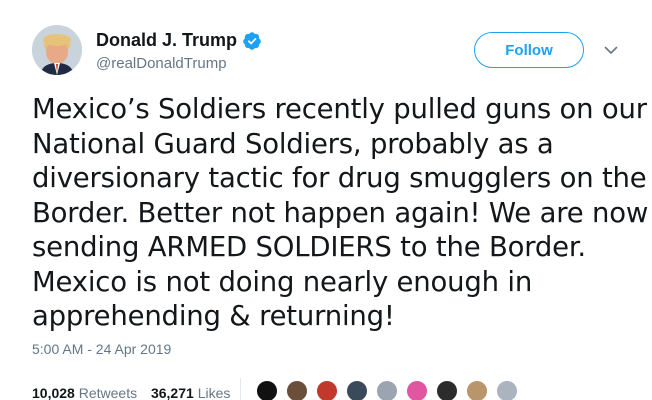  I want to click on author-display-name: Donald J. Trump, so click(166, 40).